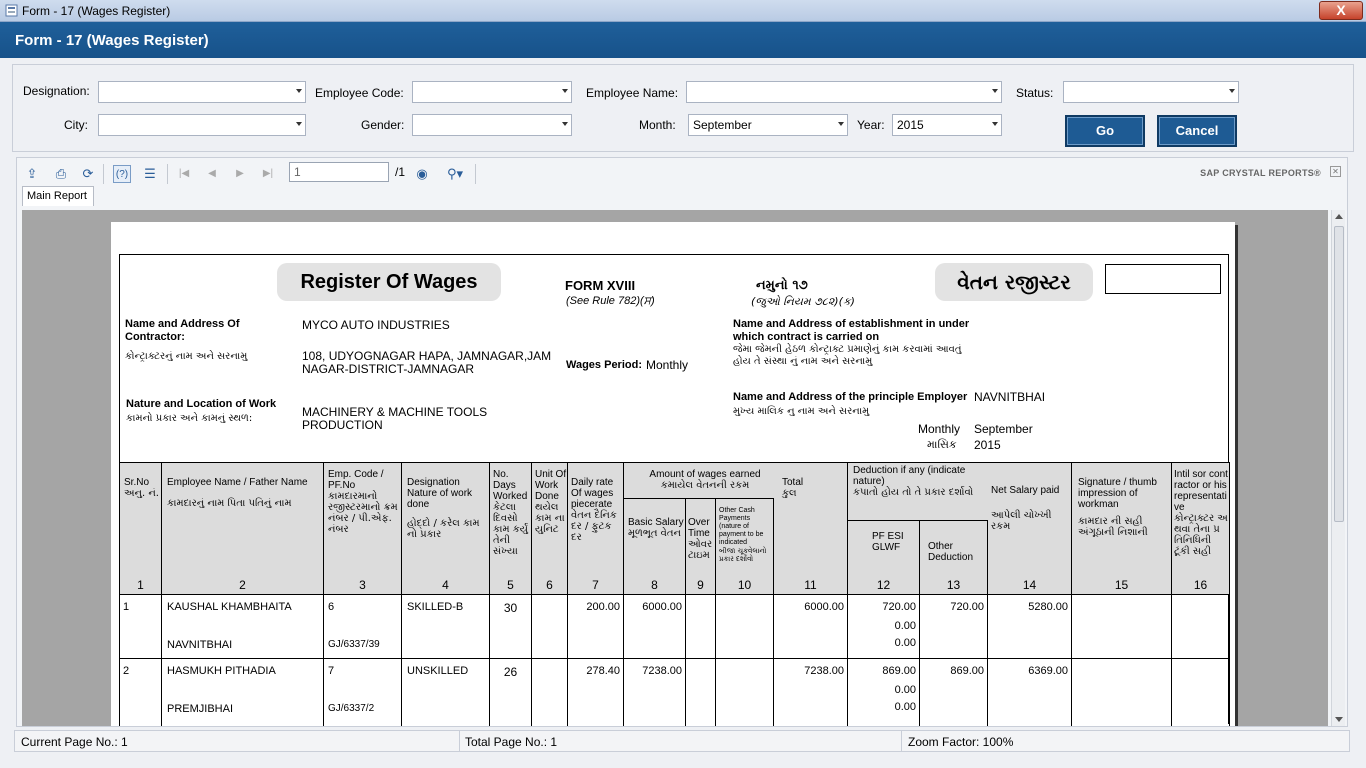 The width and height of the screenshot is (1366, 768). Describe the element at coordinates (1339, 719) in the screenshot. I see `scroll-down-icon` at that location.